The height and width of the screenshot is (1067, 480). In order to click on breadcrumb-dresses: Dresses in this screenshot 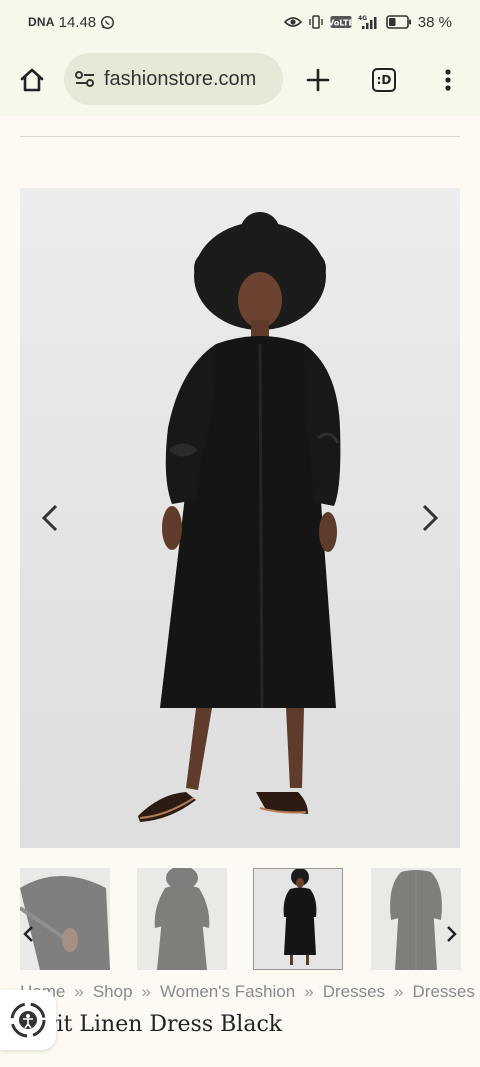, I will do `click(354, 992)`.